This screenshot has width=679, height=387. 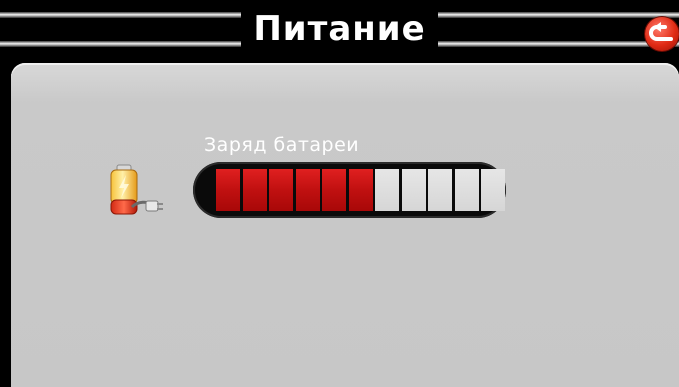 I want to click on battery-segments, so click(x=362, y=190).